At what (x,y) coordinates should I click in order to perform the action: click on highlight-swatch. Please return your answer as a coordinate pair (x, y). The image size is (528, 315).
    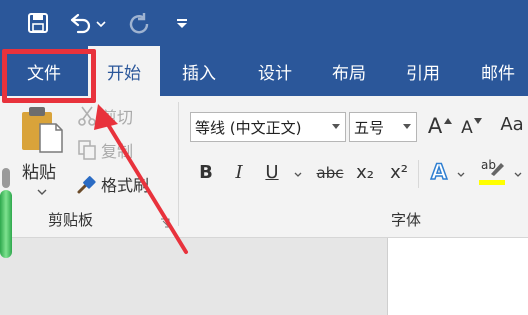
    Looking at the image, I should click on (492, 182).